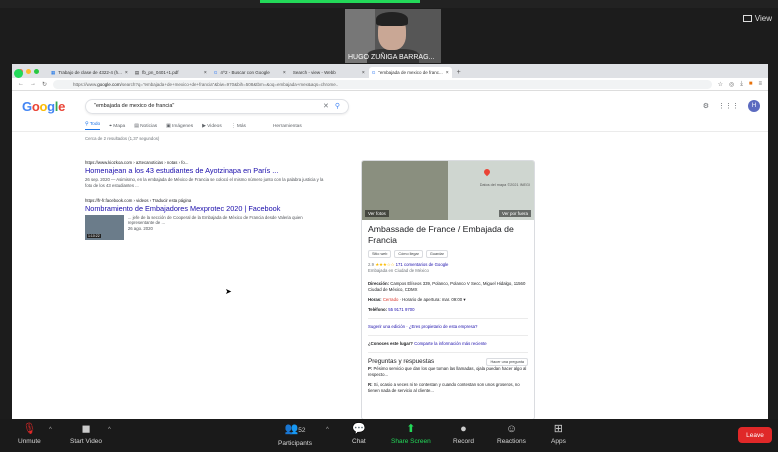 This screenshot has width=778, height=452. What do you see at coordinates (137, 72) in the screenshot?
I see `tab-favicon-icon: ▤` at bounding box center [137, 72].